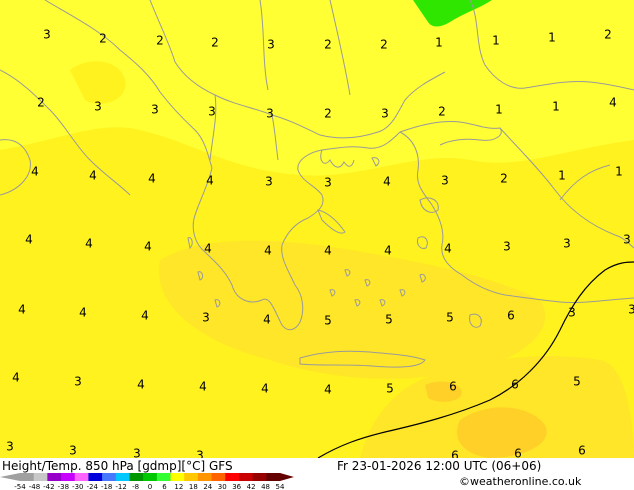  What do you see at coordinates (34, 486) in the screenshot?
I see `colorbar-tick: -48` at bounding box center [34, 486].